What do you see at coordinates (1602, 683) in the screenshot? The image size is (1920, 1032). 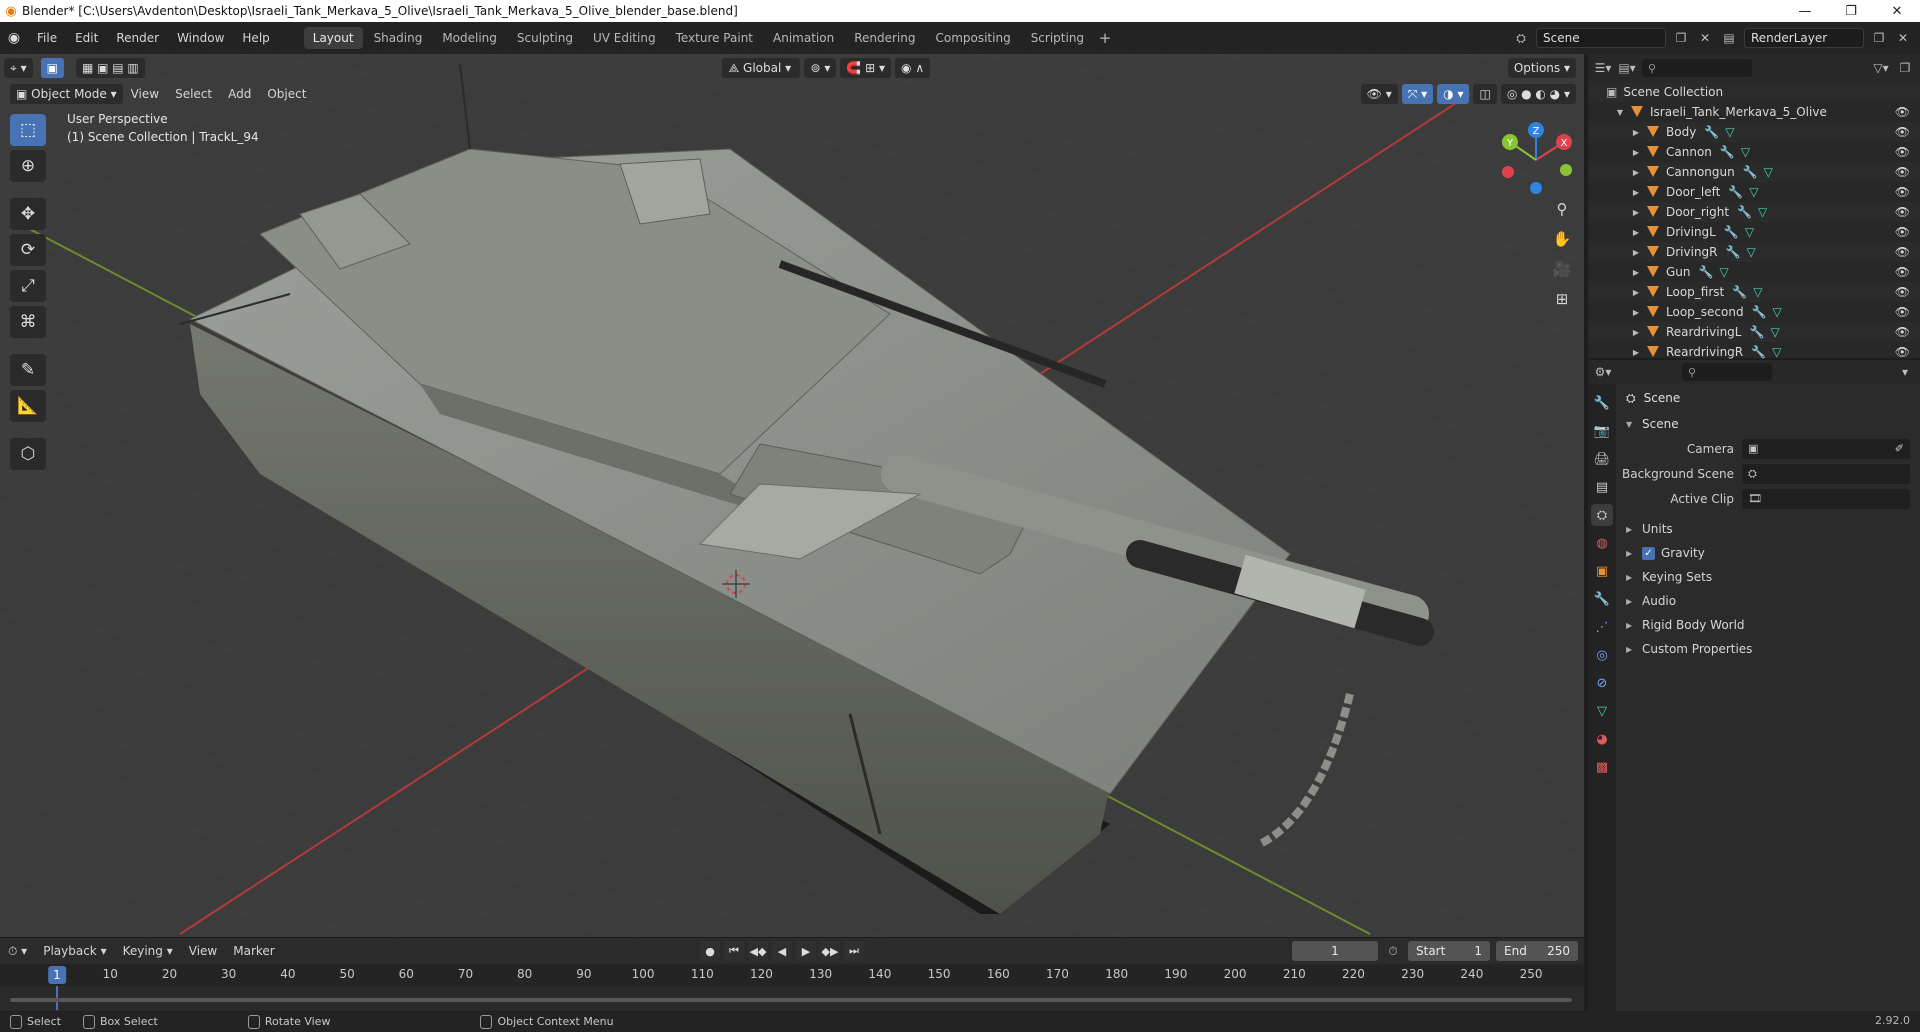 I see `constraints-tab-icon: ⊘` at bounding box center [1602, 683].